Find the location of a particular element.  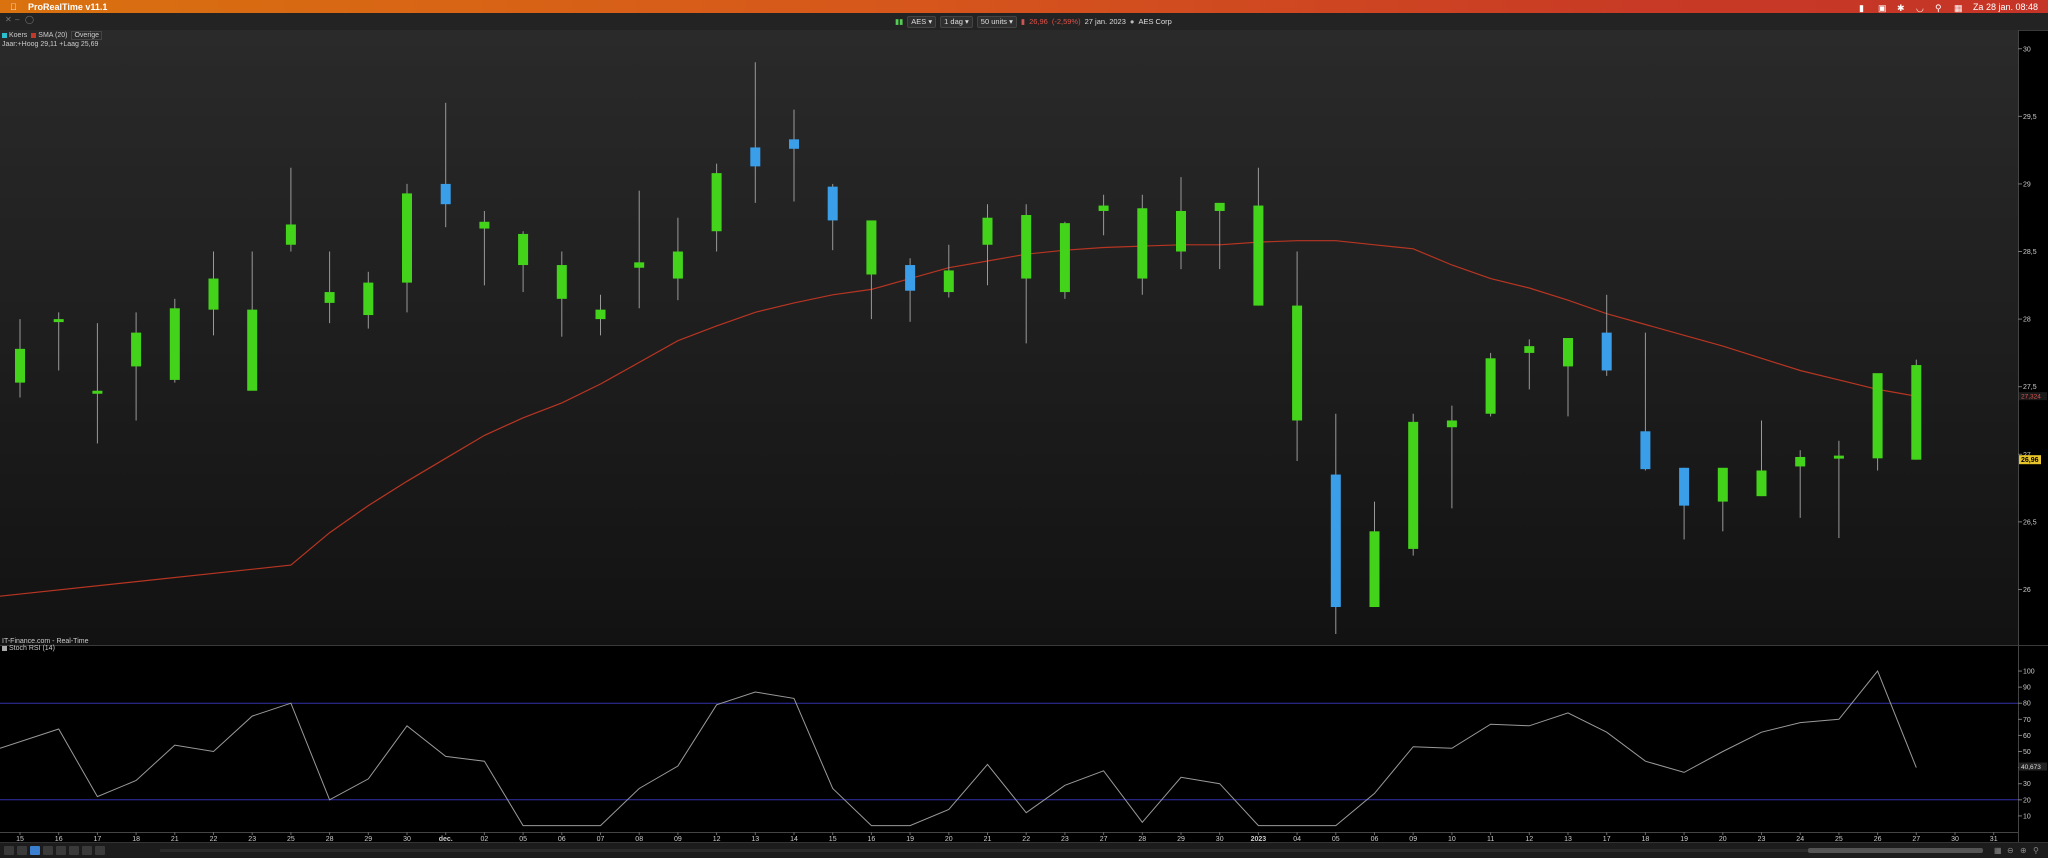

pencil-tool-icon is located at coordinates (9, 850).